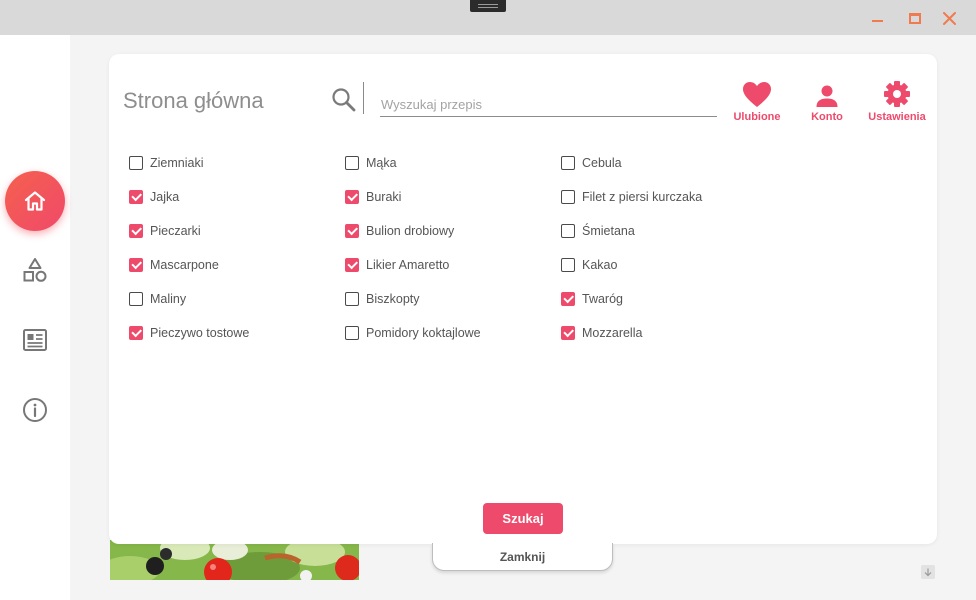 This screenshot has width=976, height=600. I want to click on ingredient-item: Likier Amaretto, so click(397, 265).